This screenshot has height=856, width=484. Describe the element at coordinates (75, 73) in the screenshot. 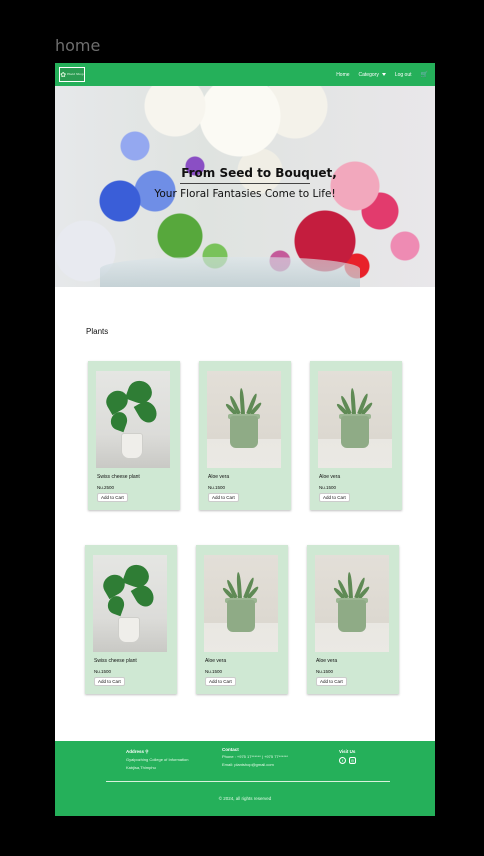

I see `logo-text: Plant Shop` at that location.